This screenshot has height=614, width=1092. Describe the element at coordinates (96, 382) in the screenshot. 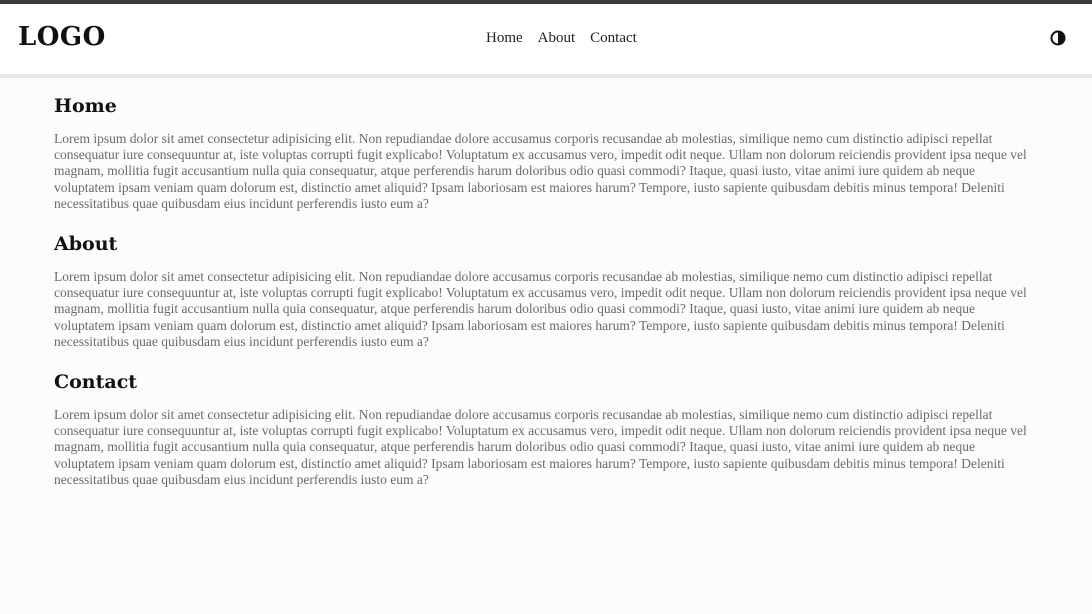

I see `section-title: Contact` at that location.